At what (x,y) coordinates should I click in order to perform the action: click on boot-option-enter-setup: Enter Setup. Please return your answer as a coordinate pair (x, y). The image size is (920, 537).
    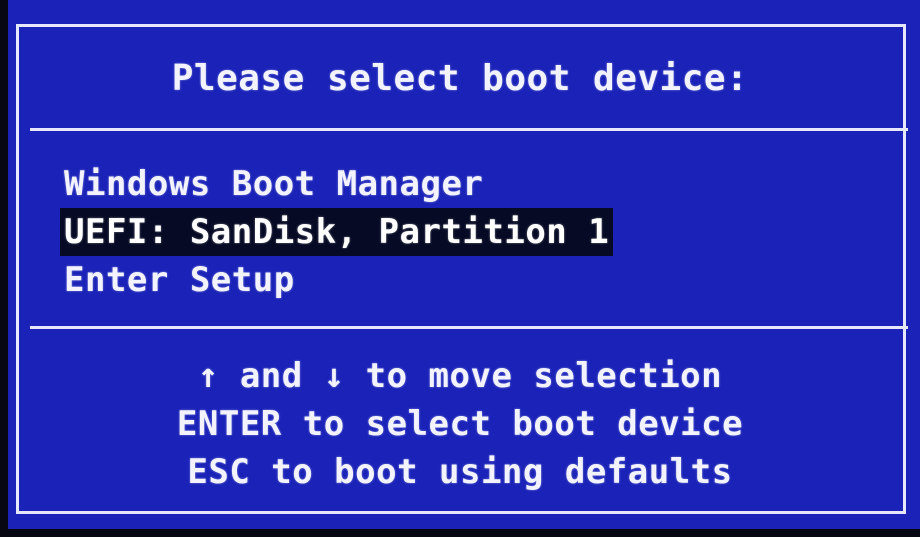
    Looking at the image, I should click on (336, 280).